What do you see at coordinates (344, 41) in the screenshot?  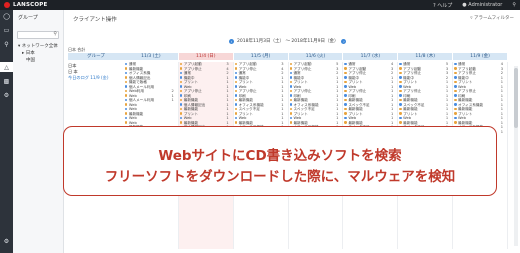 I see `next-week-icon: ›` at bounding box center [344, 41].